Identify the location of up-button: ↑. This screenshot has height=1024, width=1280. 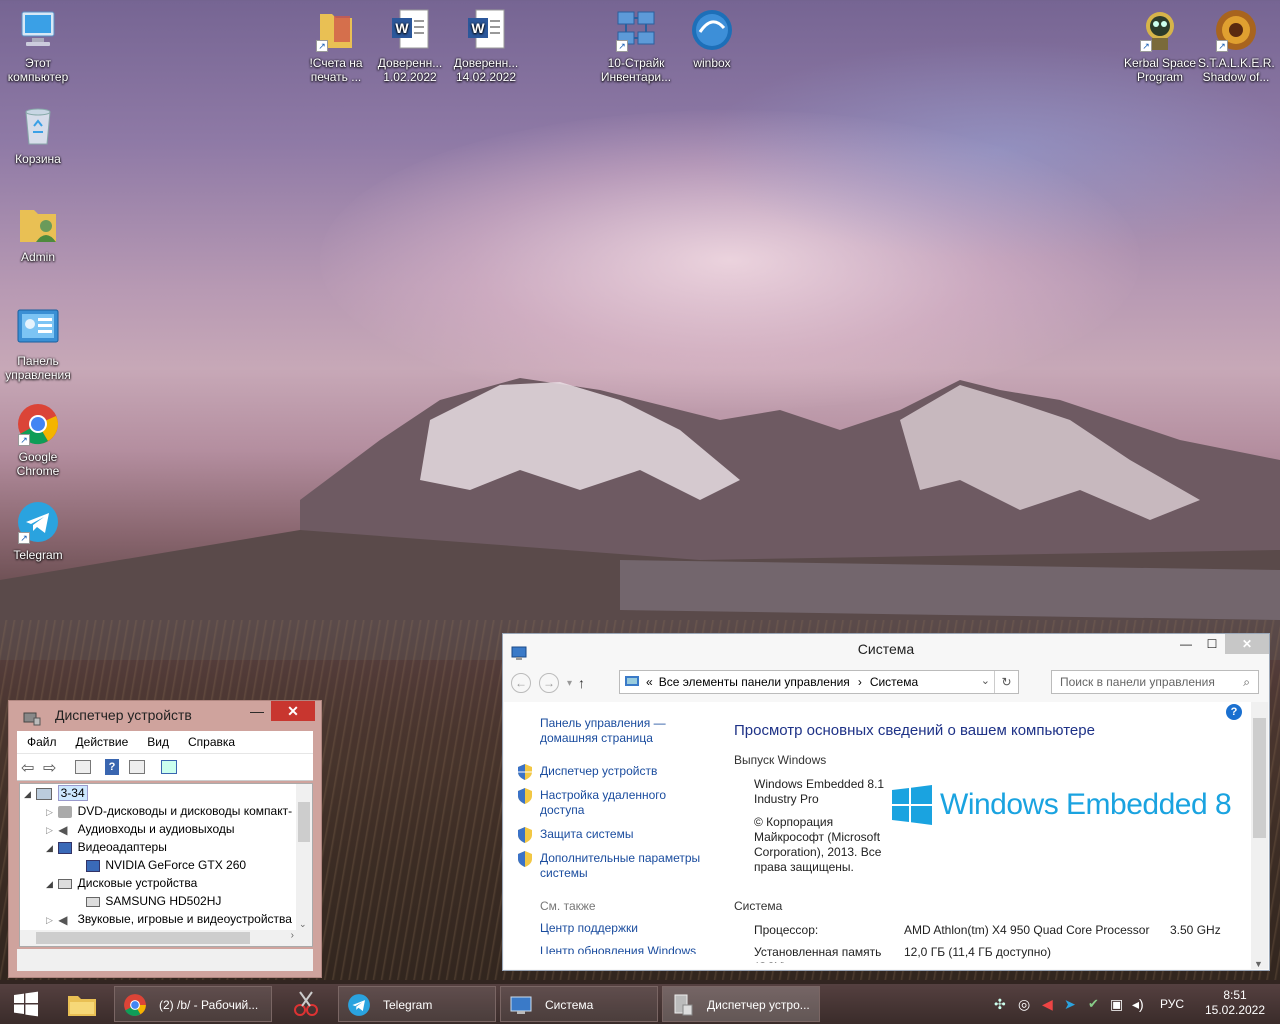
(581, 683).